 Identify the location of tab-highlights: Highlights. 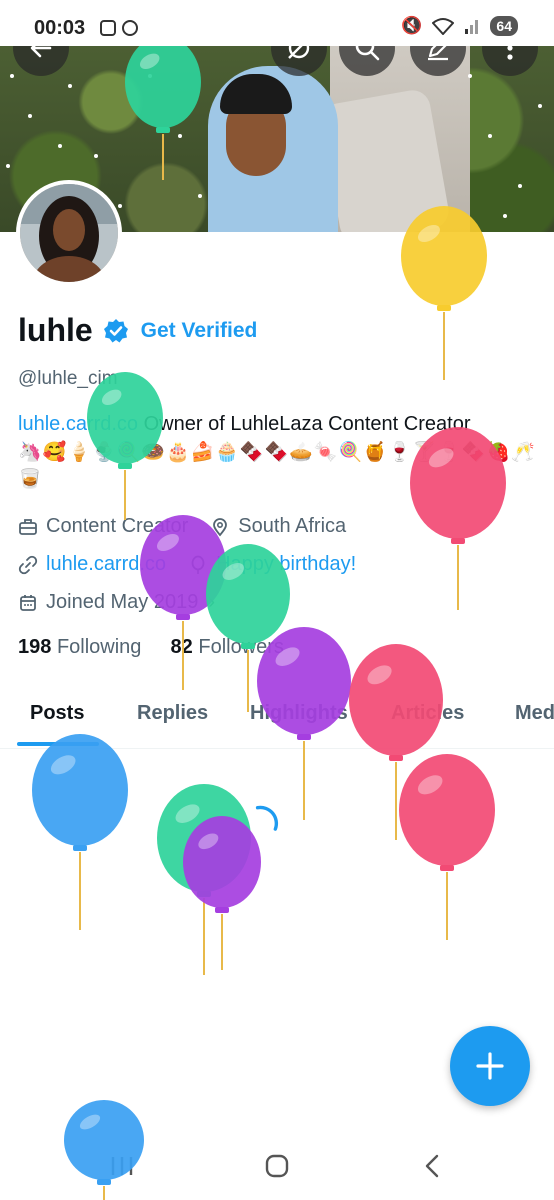
(299, 713).